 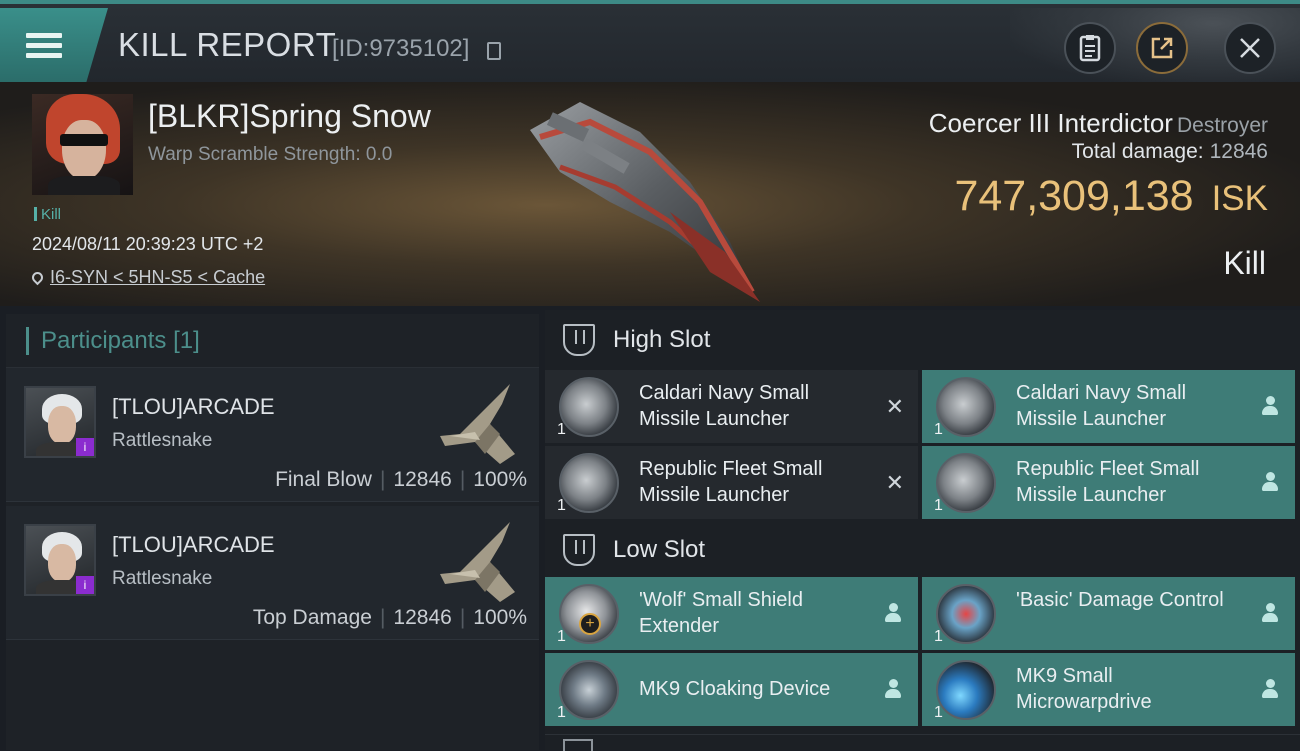 I want to click on module-item: 1 Caldari Navy Small Missile Launcher, so click(x=1108, y=406).